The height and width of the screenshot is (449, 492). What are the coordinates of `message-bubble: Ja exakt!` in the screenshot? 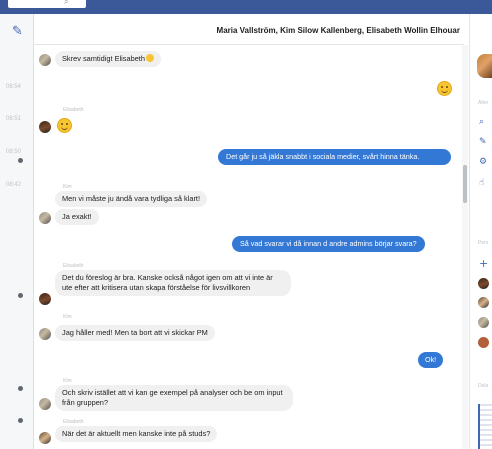 It's located at (77, 217).